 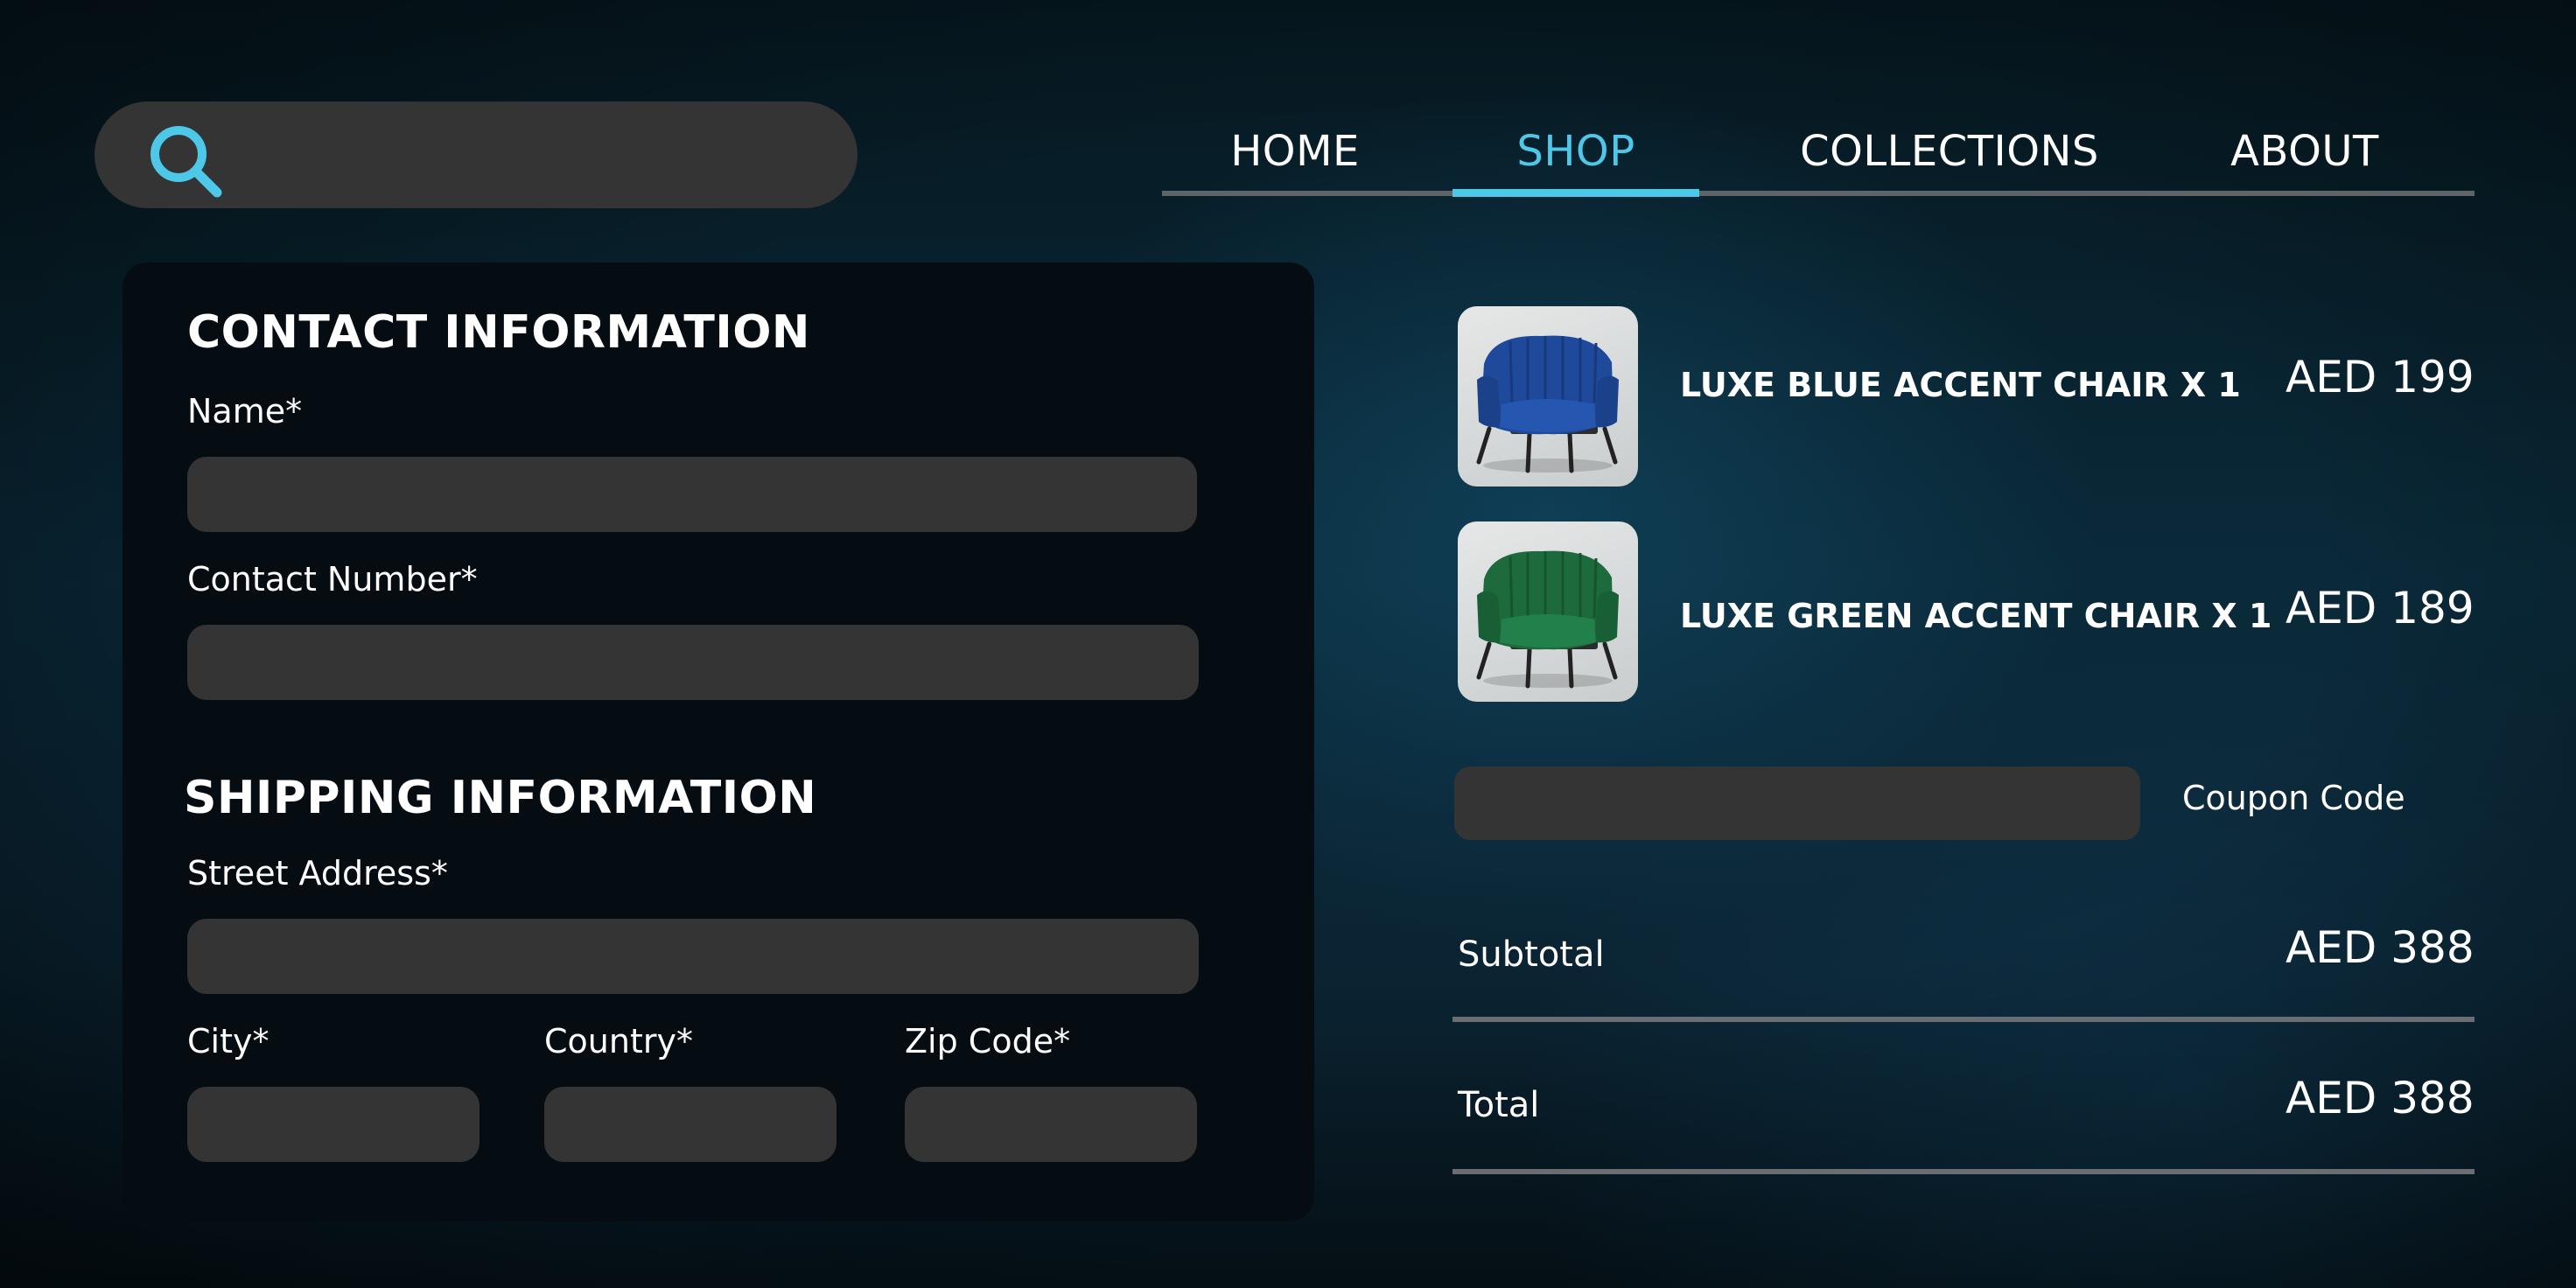 I want to click on nav-collections: COLLECTIONS, so click(x=1949, y=160).